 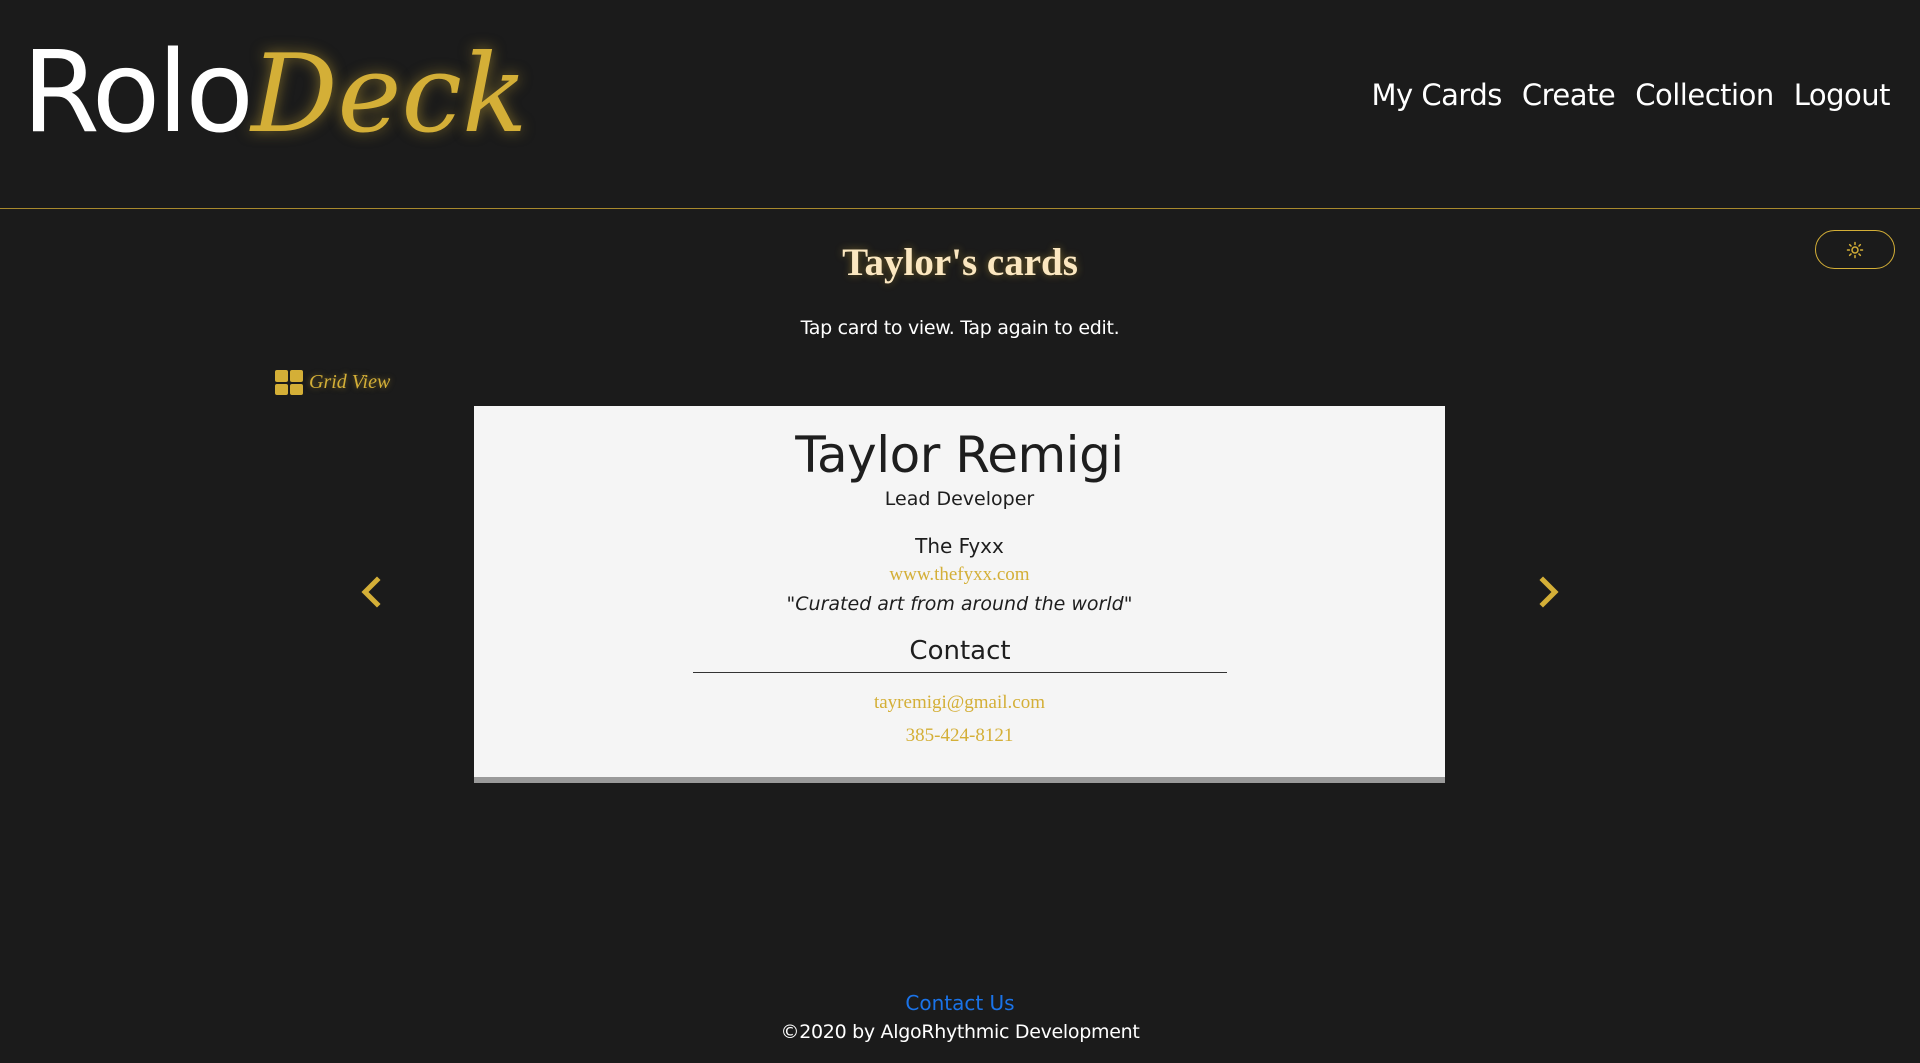 I want to click on grid-view-label: Grid View, so click(x=350, y=382).